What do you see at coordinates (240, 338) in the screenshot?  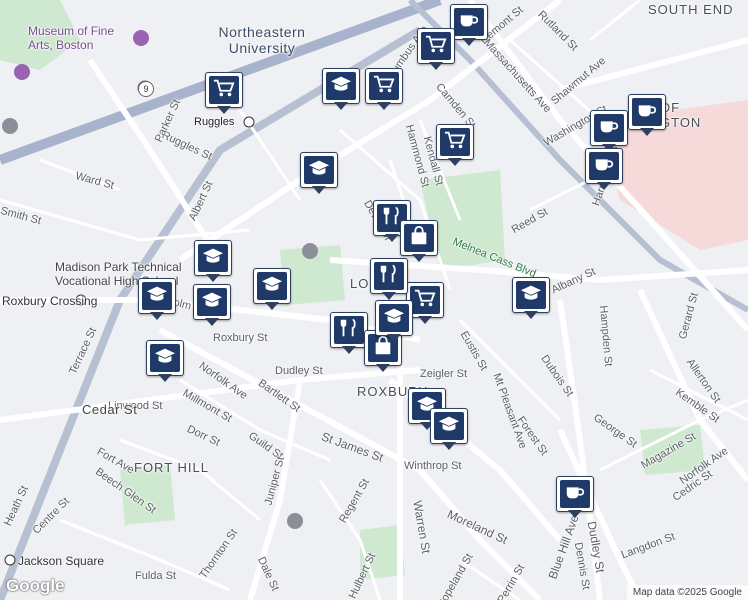 I see `street-label: Roxbury St` at bounding box center [240, 338].